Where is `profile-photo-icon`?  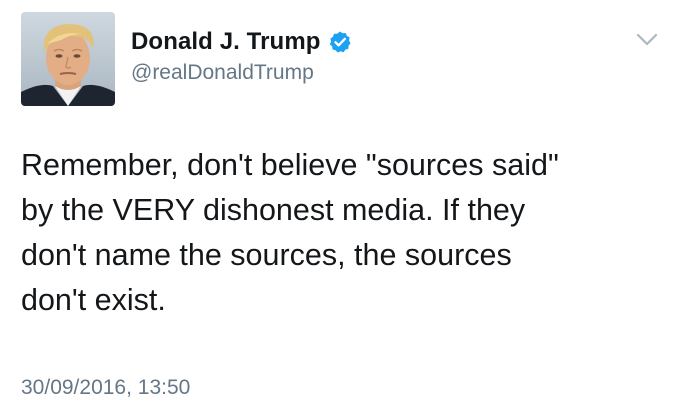
profile-photo-icon is located at coordinates (68, 59).